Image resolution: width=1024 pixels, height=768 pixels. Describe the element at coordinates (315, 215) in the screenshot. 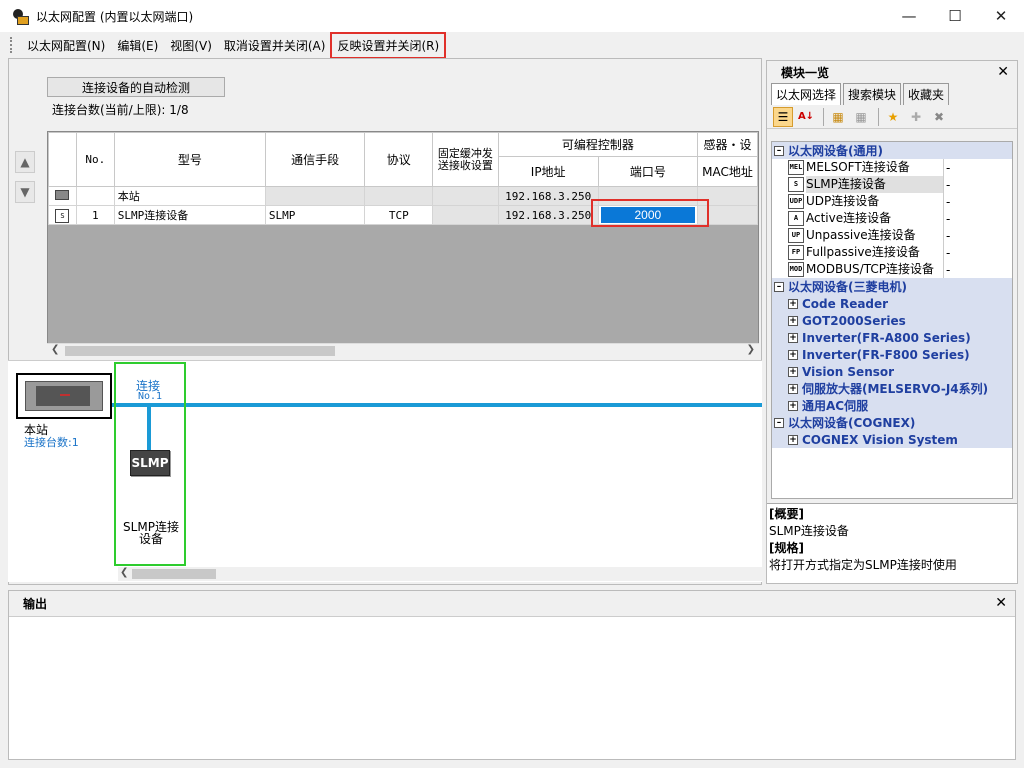

I see `cell-comm: SLMP` at that location.